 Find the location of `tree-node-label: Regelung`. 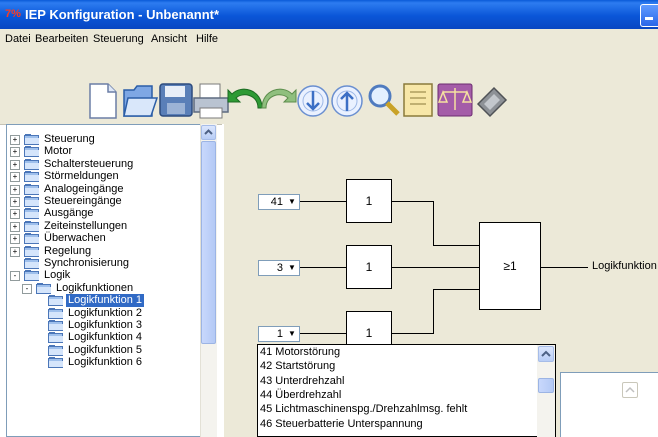

tree-node-label: Regelung is located at coordinates (68, 250).